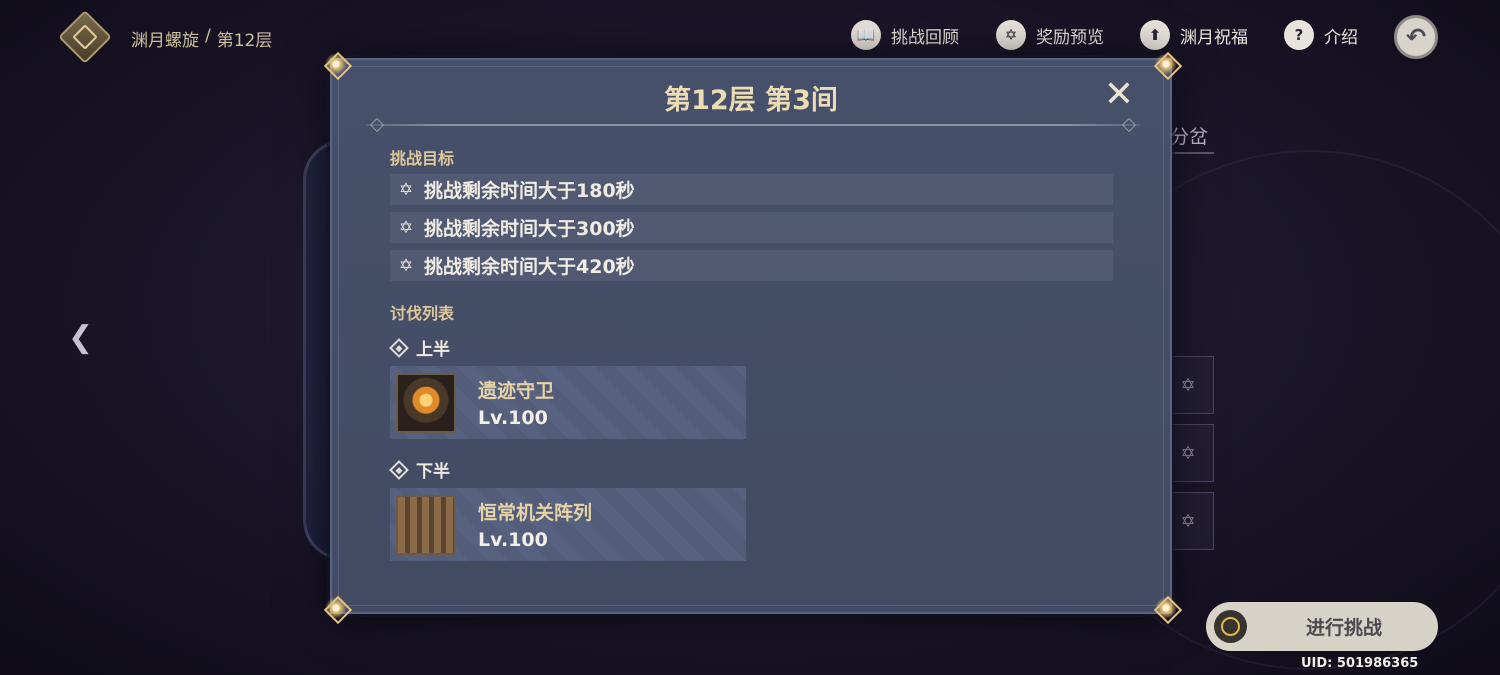  What do you see at coordinates (568, 402) in the screenshot?
I see `enemy-card-ruin-guard: 遗迹守卫 Lv.100` at bounding box center [568, 402].